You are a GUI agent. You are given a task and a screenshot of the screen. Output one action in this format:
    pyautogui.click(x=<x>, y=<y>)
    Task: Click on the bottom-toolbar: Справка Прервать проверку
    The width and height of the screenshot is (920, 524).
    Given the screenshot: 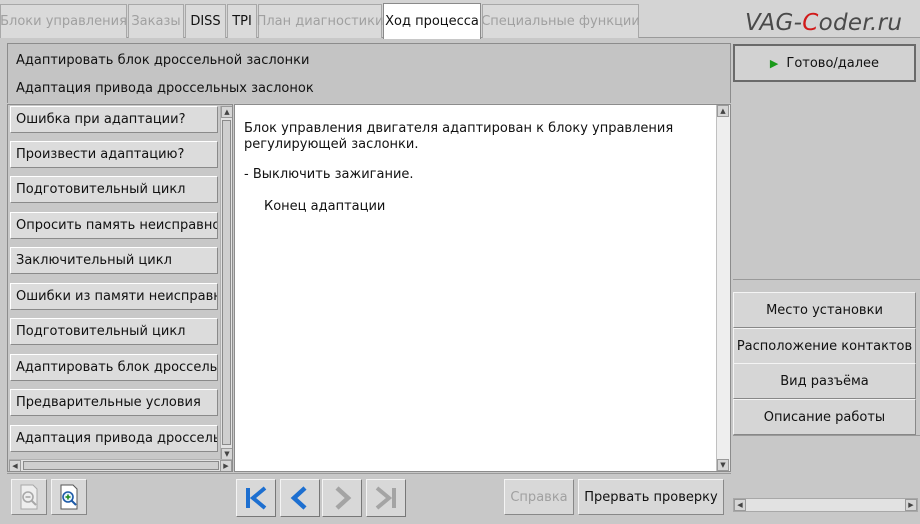 What is the action you would take?
    pyautogui.click(x=369, y=496)
    